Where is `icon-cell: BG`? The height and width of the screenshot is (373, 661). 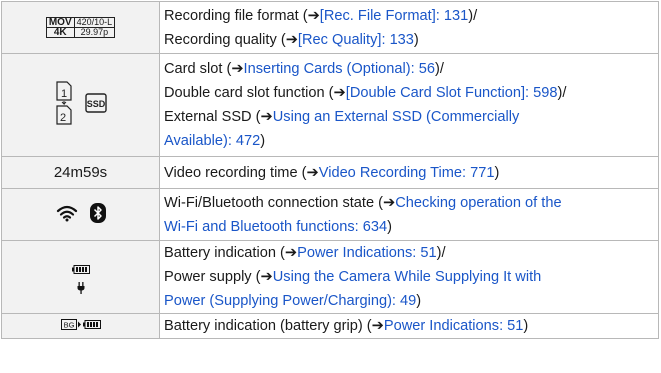 icon-cell: BG is located at coordinates (80, 326).